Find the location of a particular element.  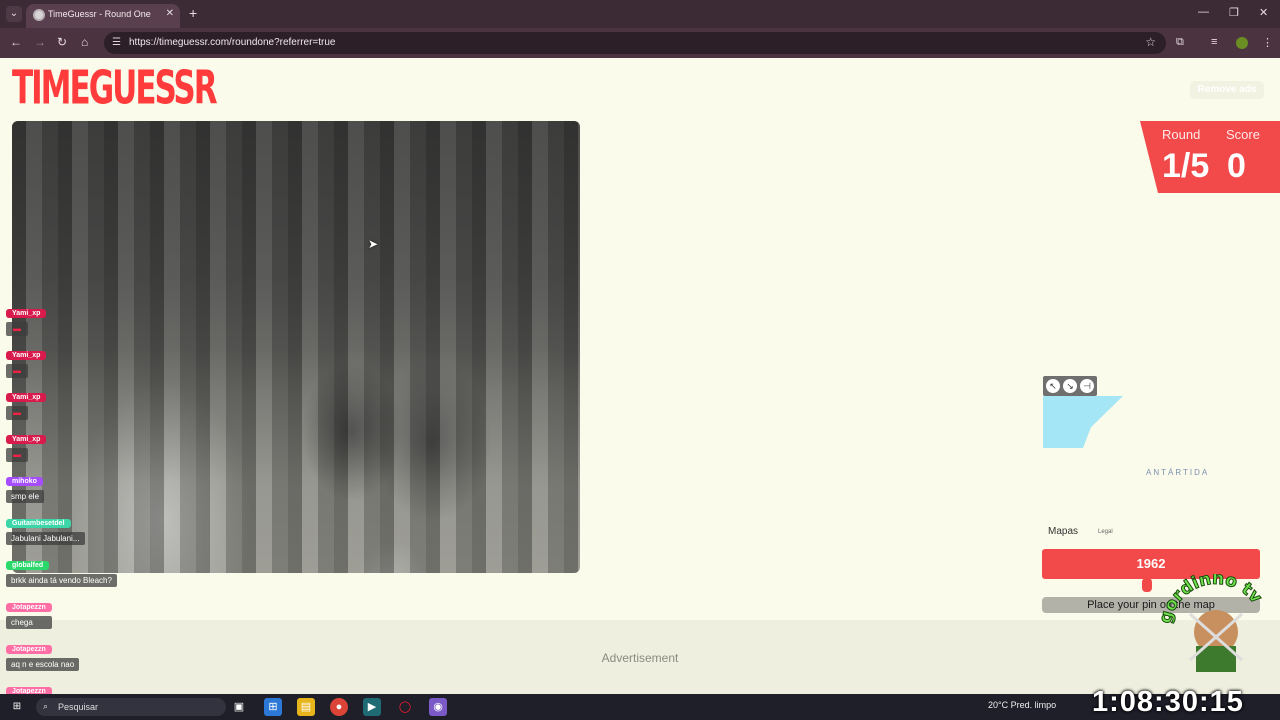

advertisement-label: Advertisement is located at coordinates (640, 658).